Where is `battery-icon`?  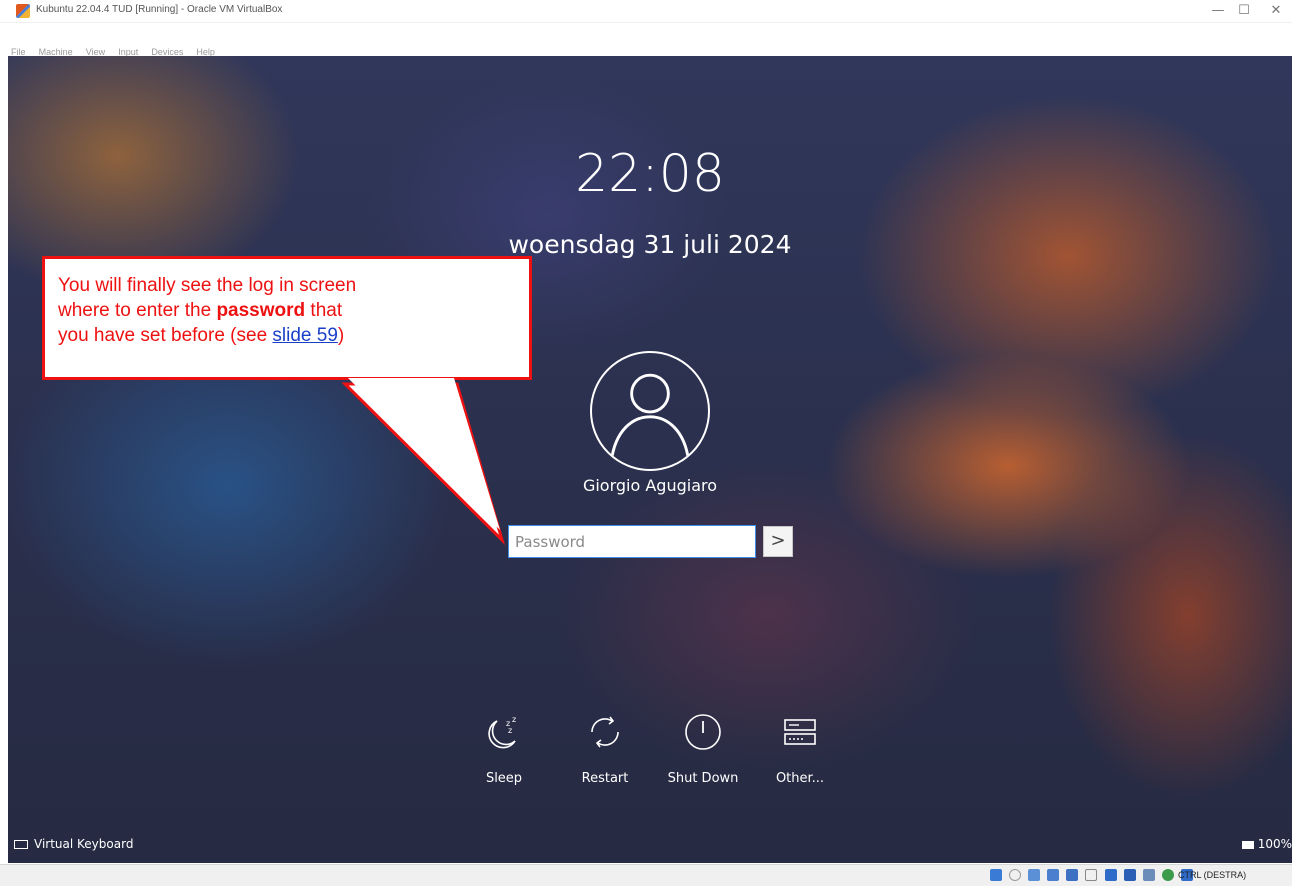 battery-icon is located at coordinates (1247, 844).